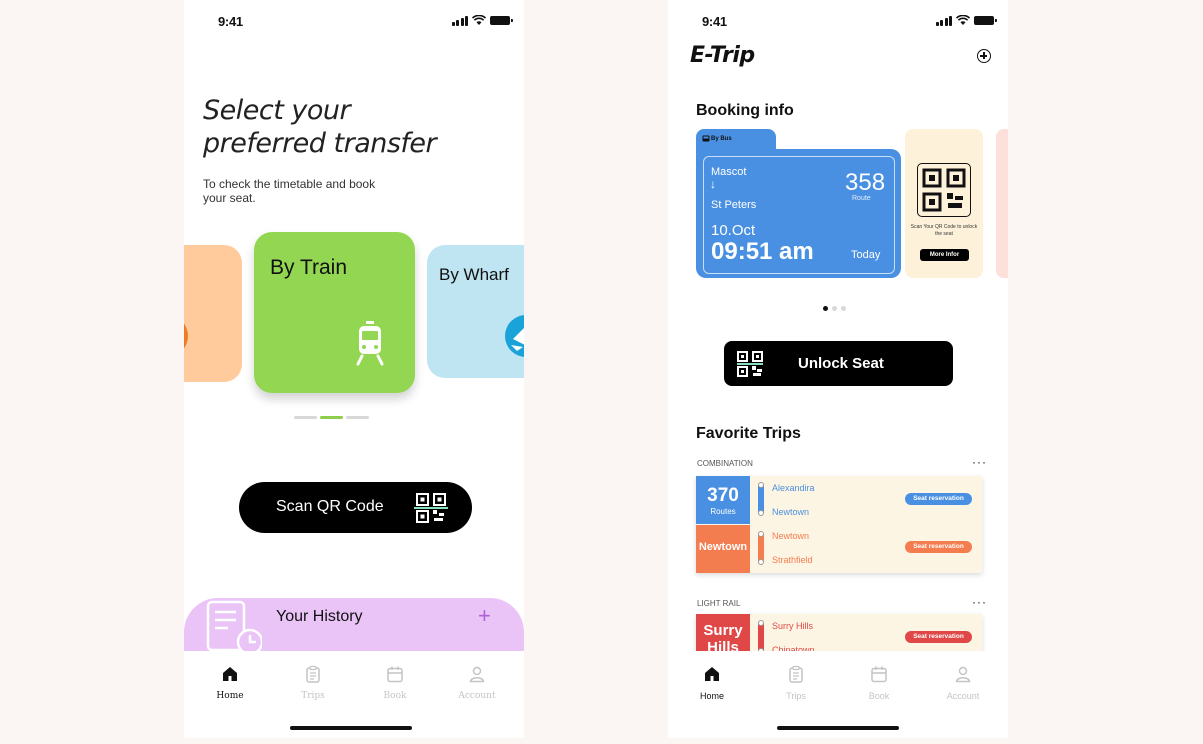 The height and width of the screenshot is (744, 1203). I want to click on scan-qr-button: Scan QR Code, so click(355, 507).